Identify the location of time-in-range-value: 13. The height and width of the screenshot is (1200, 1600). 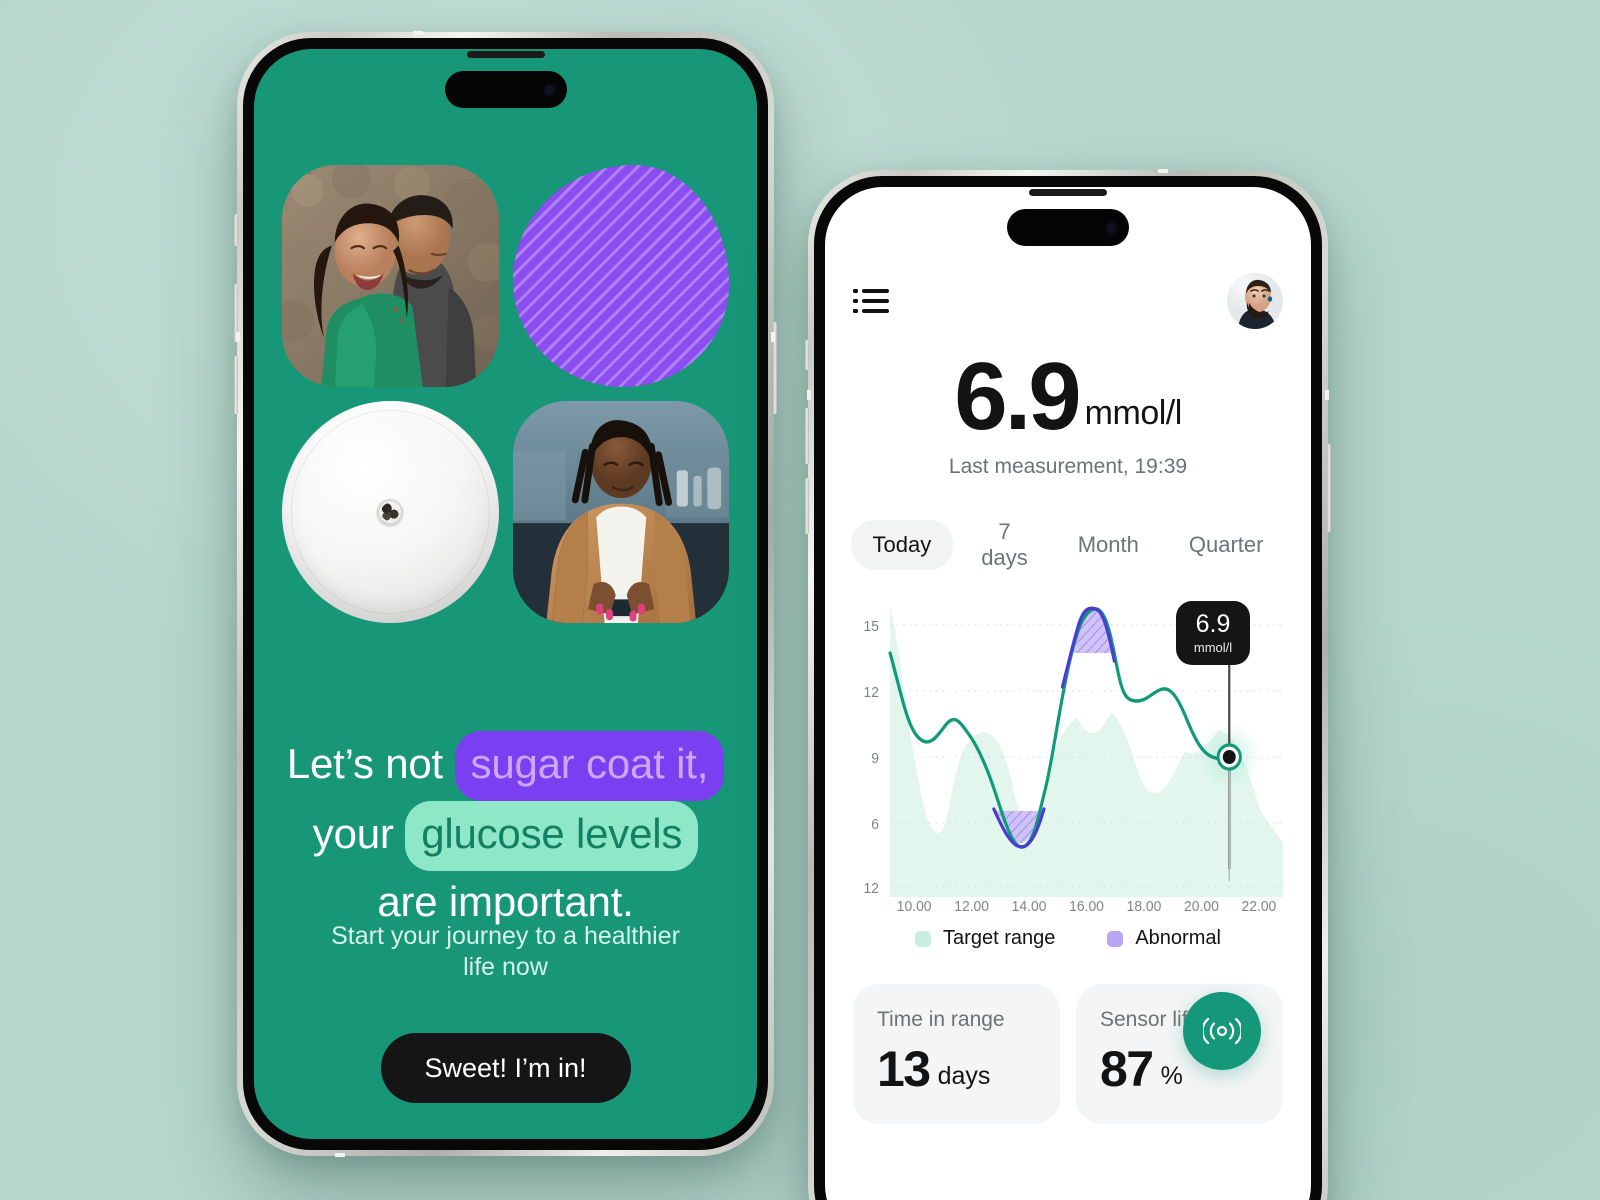
(904, 1069).